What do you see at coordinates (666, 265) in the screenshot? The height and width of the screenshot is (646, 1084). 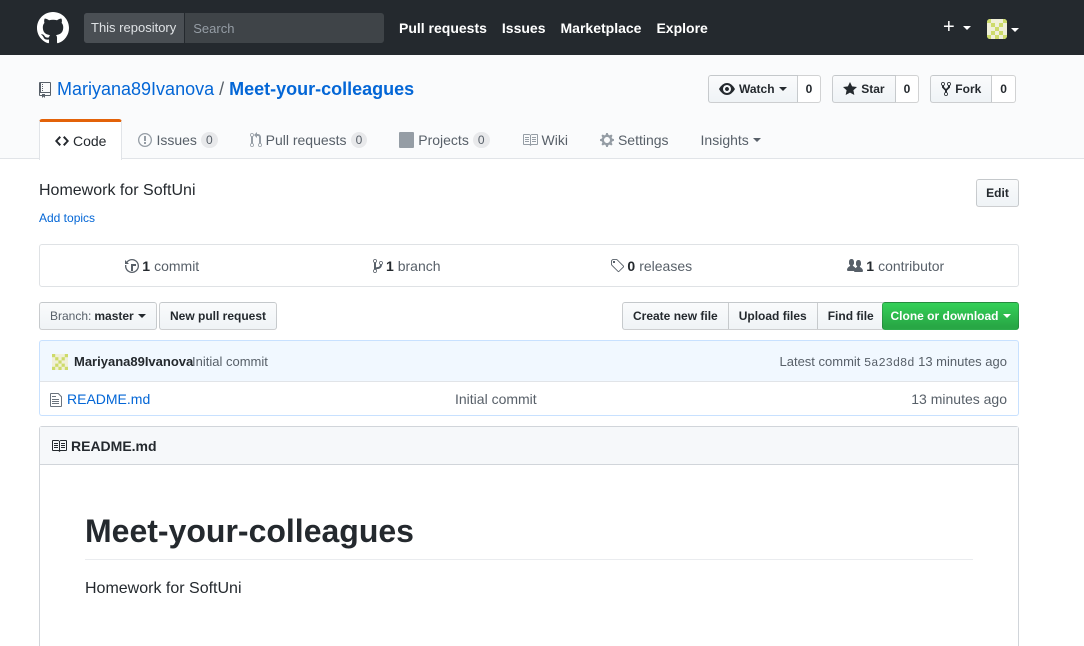 I see `releases-label: releases` at bounding box center [666, 265].